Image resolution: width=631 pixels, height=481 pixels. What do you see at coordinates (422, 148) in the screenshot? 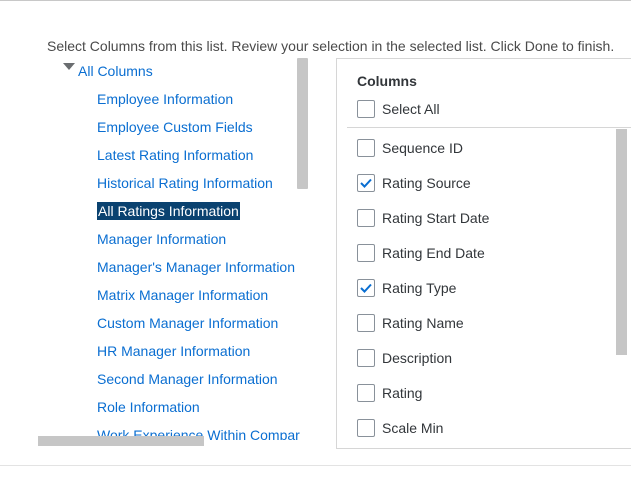
I see `column-checkbox-label: Sequence ID` at bounding box center [422, 148].